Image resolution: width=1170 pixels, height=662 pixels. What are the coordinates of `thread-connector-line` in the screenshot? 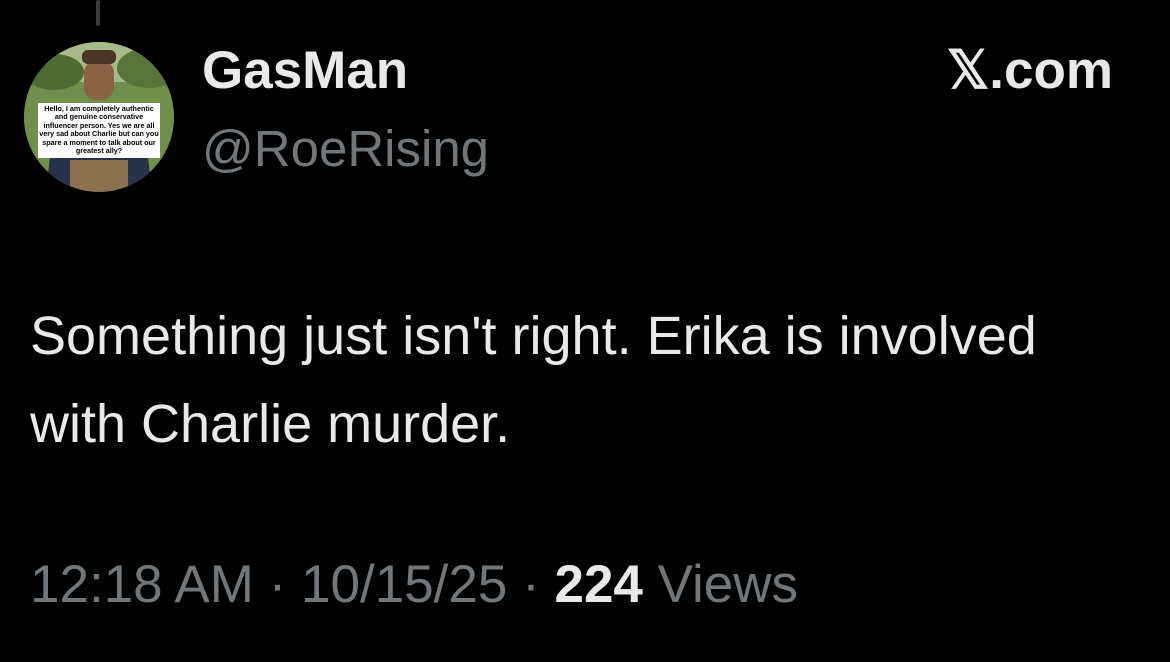 It's located at (98, 13).